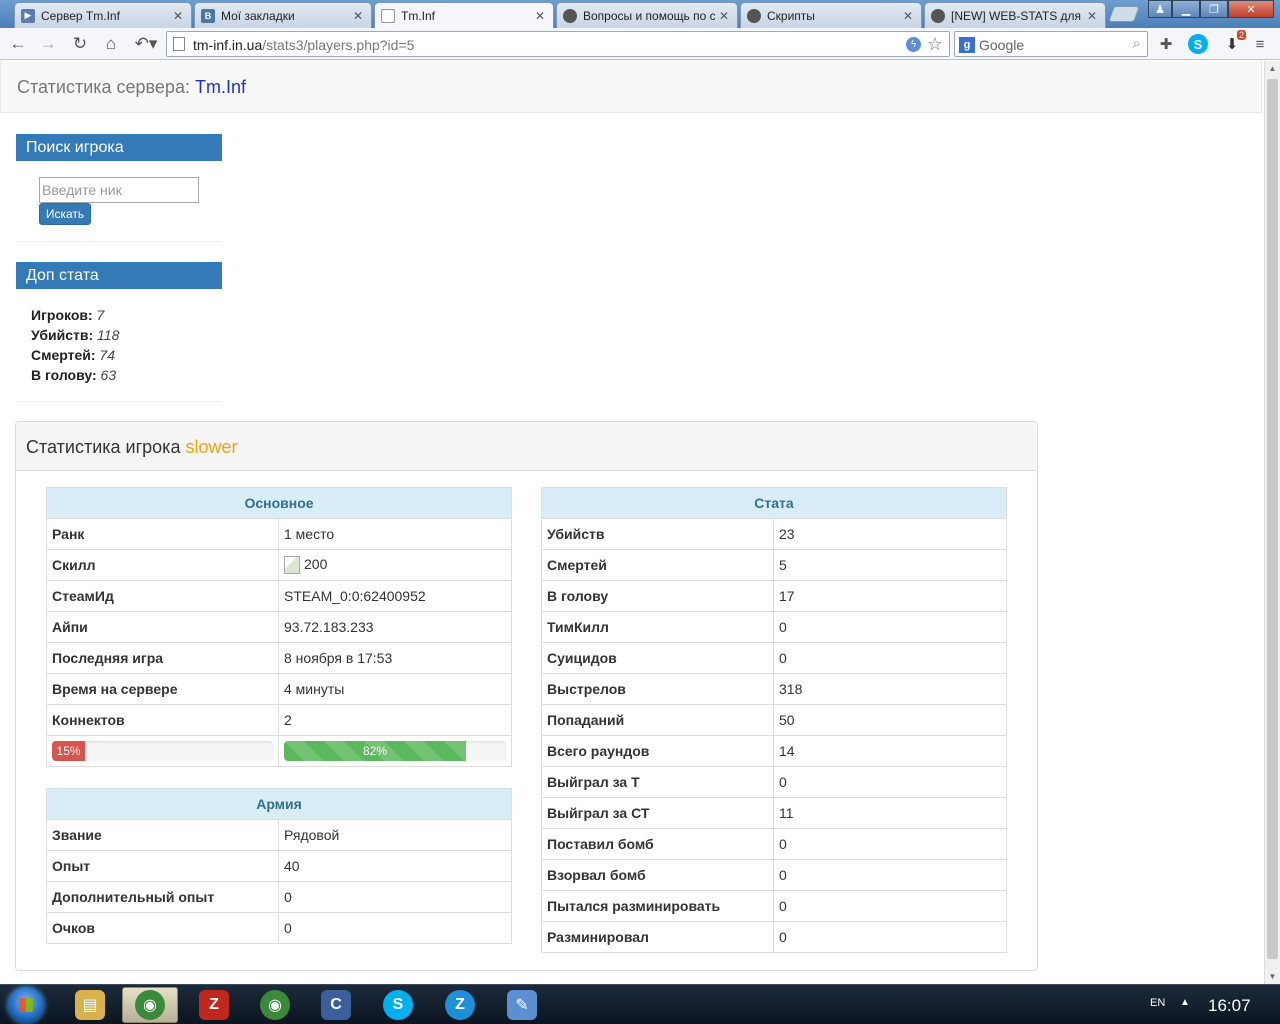  Describe the element at coordinates (657, 751) in the screenshot. I see `row-key: Всего раундов` at that location.